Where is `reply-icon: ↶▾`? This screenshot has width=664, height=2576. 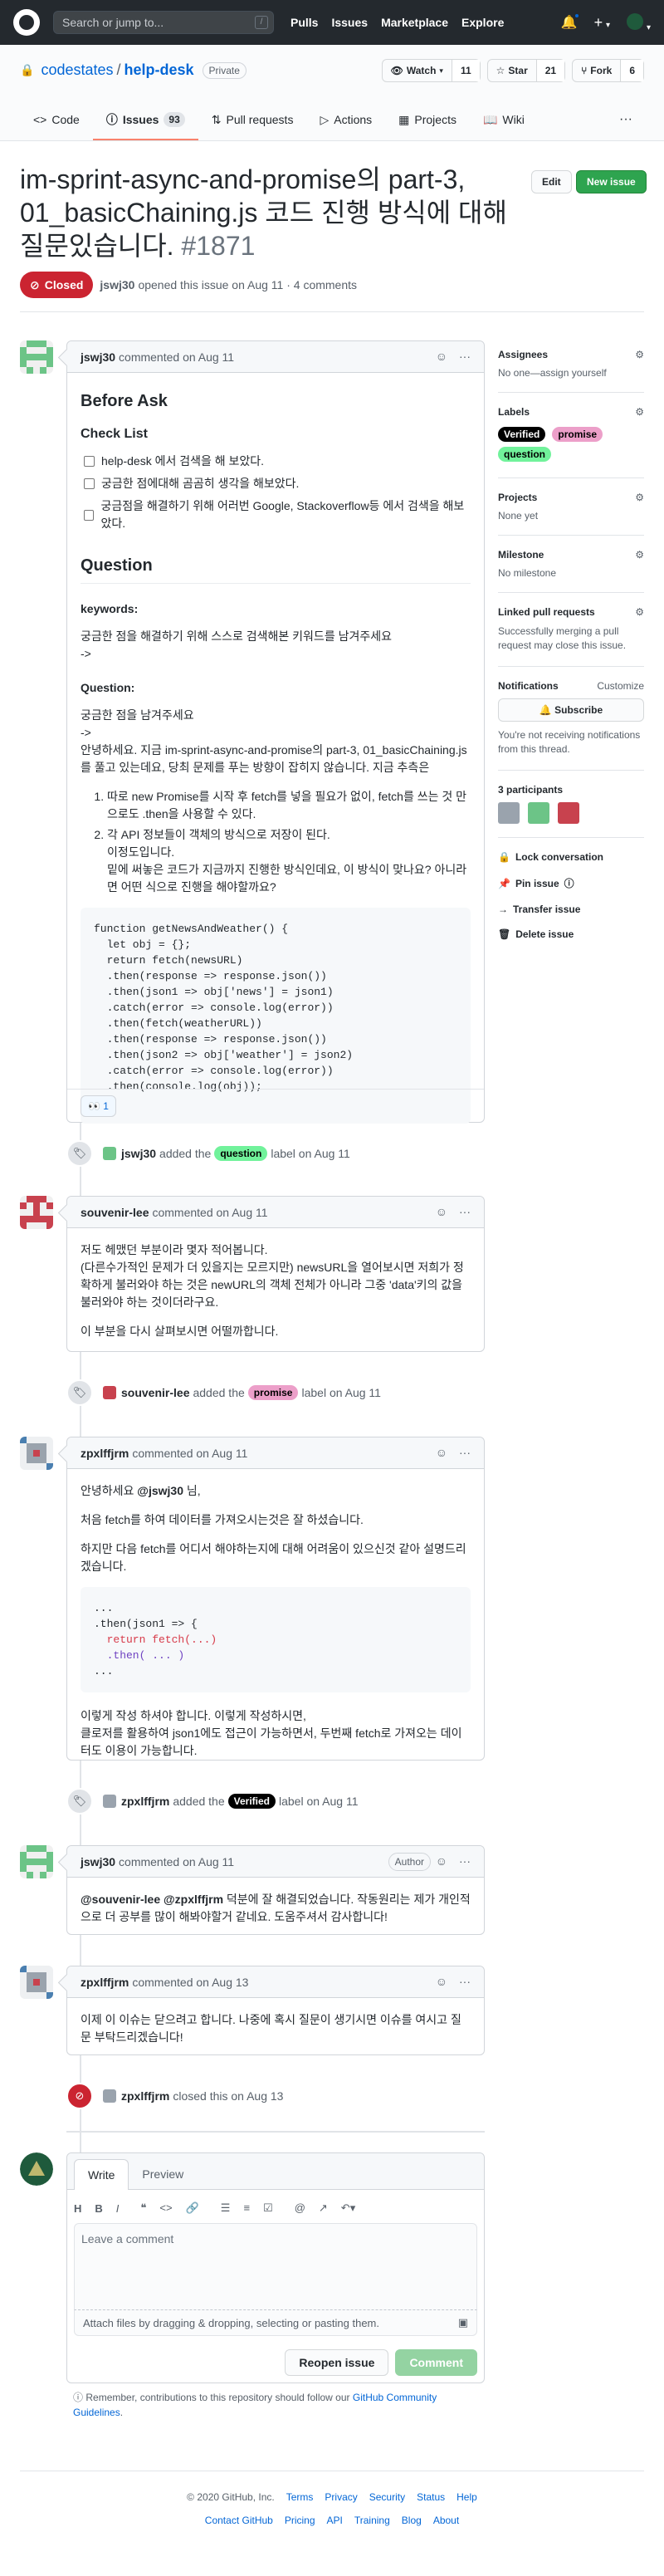
reply-icon: ↶▾ is located at coordinates (348, 2208).